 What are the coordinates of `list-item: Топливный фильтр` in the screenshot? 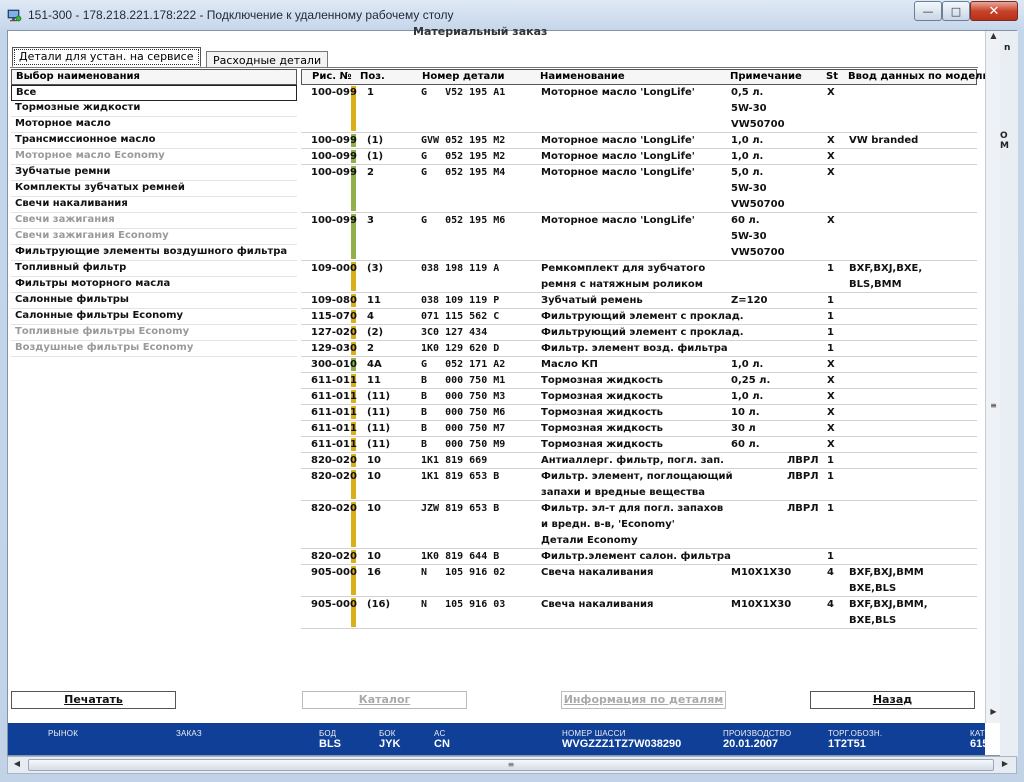 It's located at (154, 269).